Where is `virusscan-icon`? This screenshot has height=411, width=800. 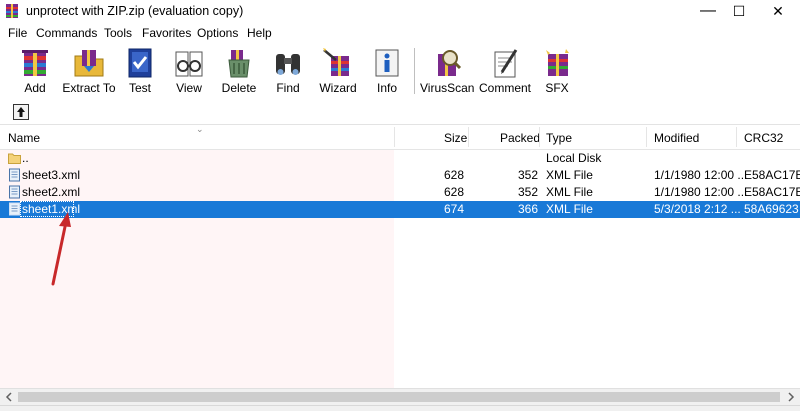
virusscan-icon is located at coordinates (450, 63).